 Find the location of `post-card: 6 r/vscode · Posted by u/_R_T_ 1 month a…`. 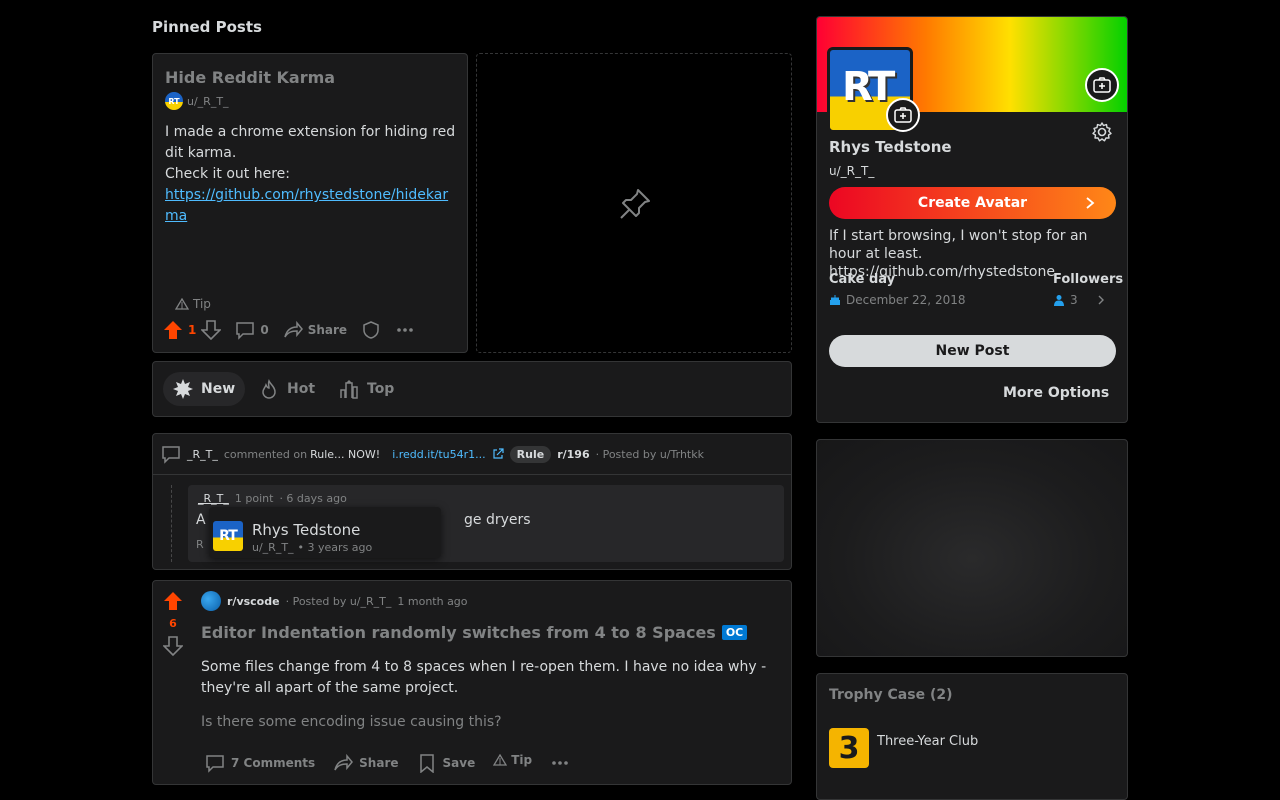

post-card: 6 r/vscode · Posted by u/_R_T_ 1 month a… is located at coordinates (472, 682).